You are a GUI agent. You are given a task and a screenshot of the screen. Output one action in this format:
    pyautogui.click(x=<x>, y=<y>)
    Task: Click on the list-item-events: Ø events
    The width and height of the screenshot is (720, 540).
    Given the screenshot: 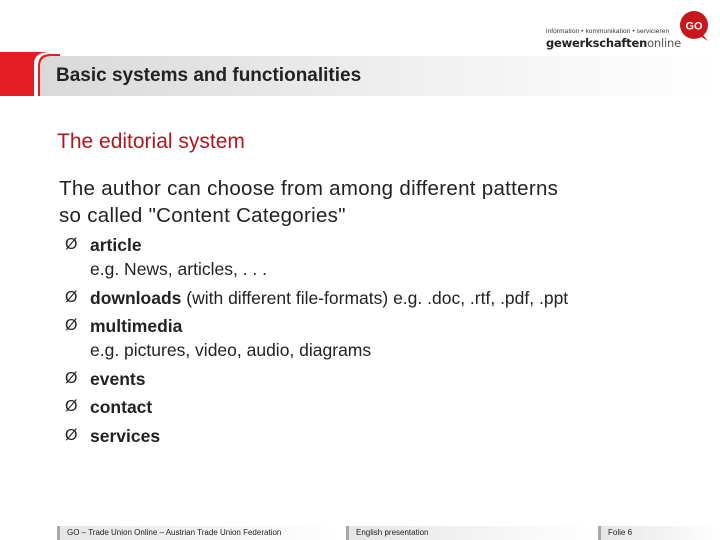 What is the action you would take?
    pyautogui.click(x=316, y=379)
    